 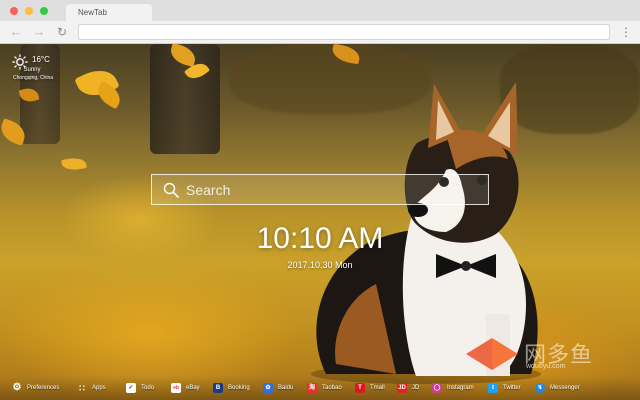 I want to click on address-bar, so click(x=344, y=32).